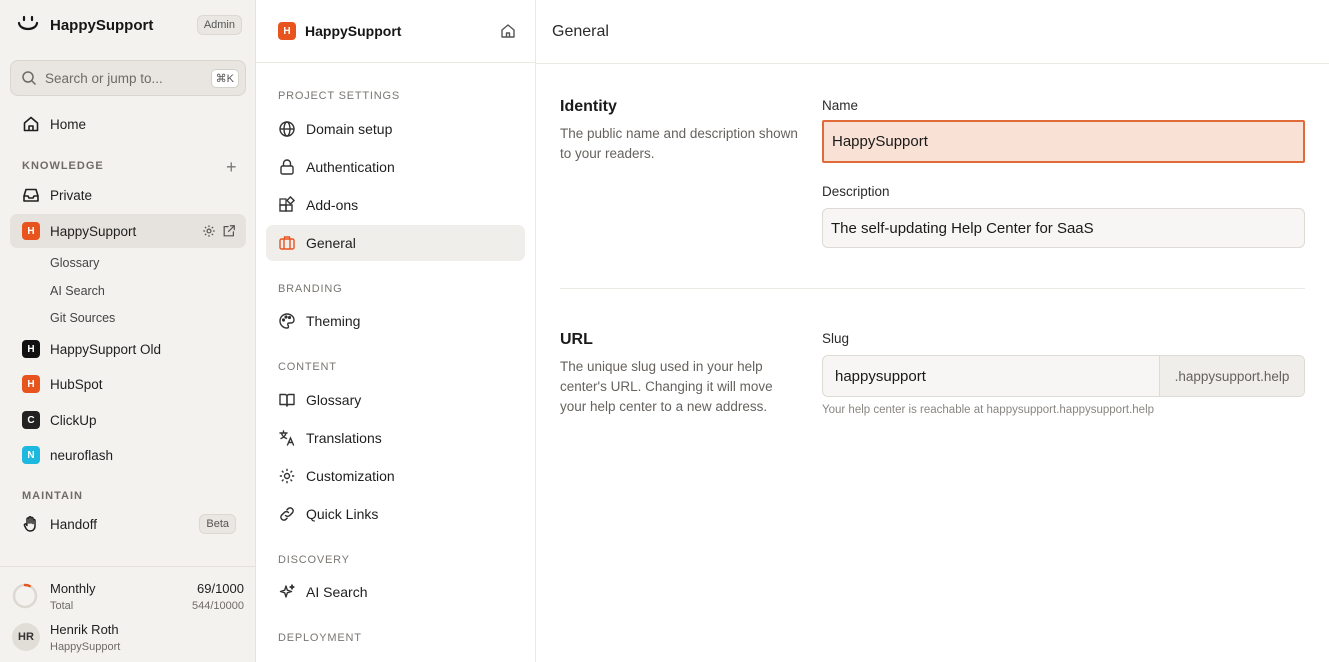 The height and width of the screenshot is (662, 1329). I want to click on user-org: HappySupport, so click(85, 647).